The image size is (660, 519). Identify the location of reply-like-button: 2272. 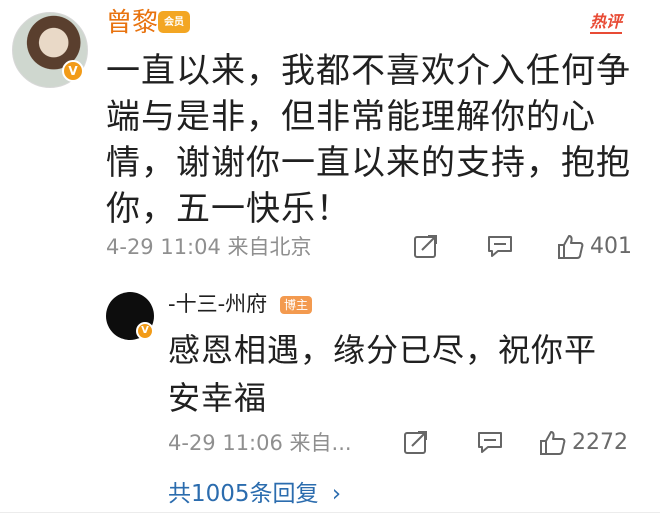
(583, 443).